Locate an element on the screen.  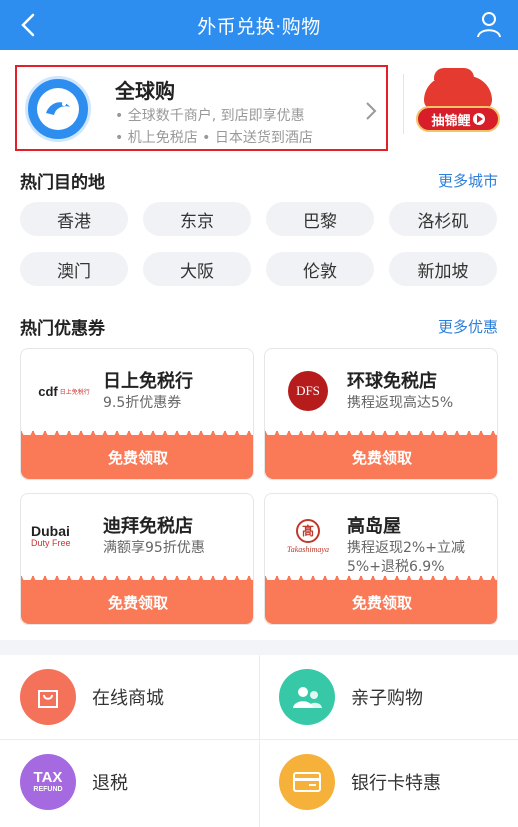
page-title: 外币兑换·购物 is located at coordinates (259, 26).